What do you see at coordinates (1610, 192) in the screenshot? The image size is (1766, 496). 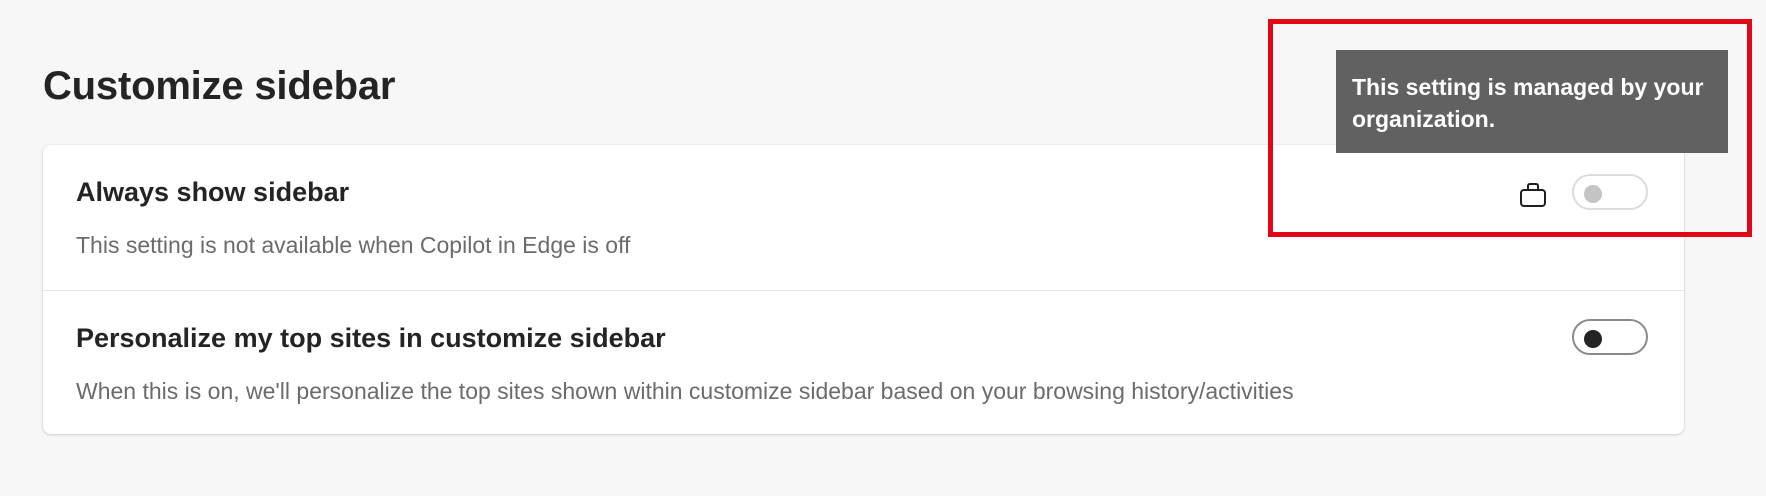 I see `always-show-sidebar-toggle` at bounding box center [1610, 192].